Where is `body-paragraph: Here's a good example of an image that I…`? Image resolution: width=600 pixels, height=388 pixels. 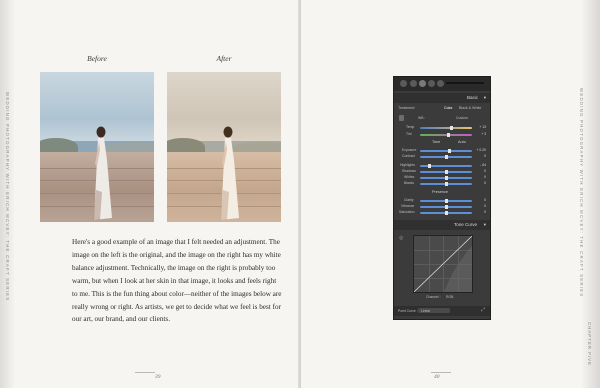 body-paragraph: Here's a good example of an image that I… is located at coordinates (177, 281).